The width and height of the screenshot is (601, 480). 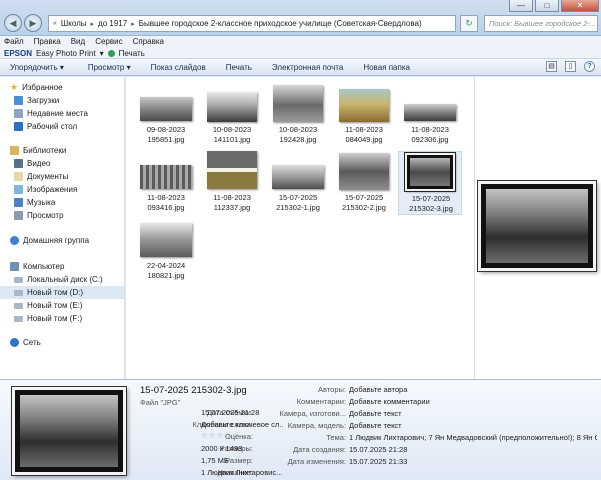 I want to click on menu-file: Файл, so click(x=14, y=42).